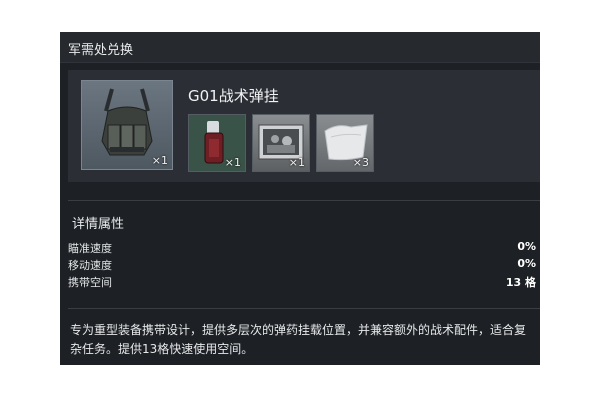 This screenshot has width=600, height=400. What do you see at coordinates (127, 125) in the screenshot?
I see `main-item-slot: ×1` at bounding box center [127, 125].